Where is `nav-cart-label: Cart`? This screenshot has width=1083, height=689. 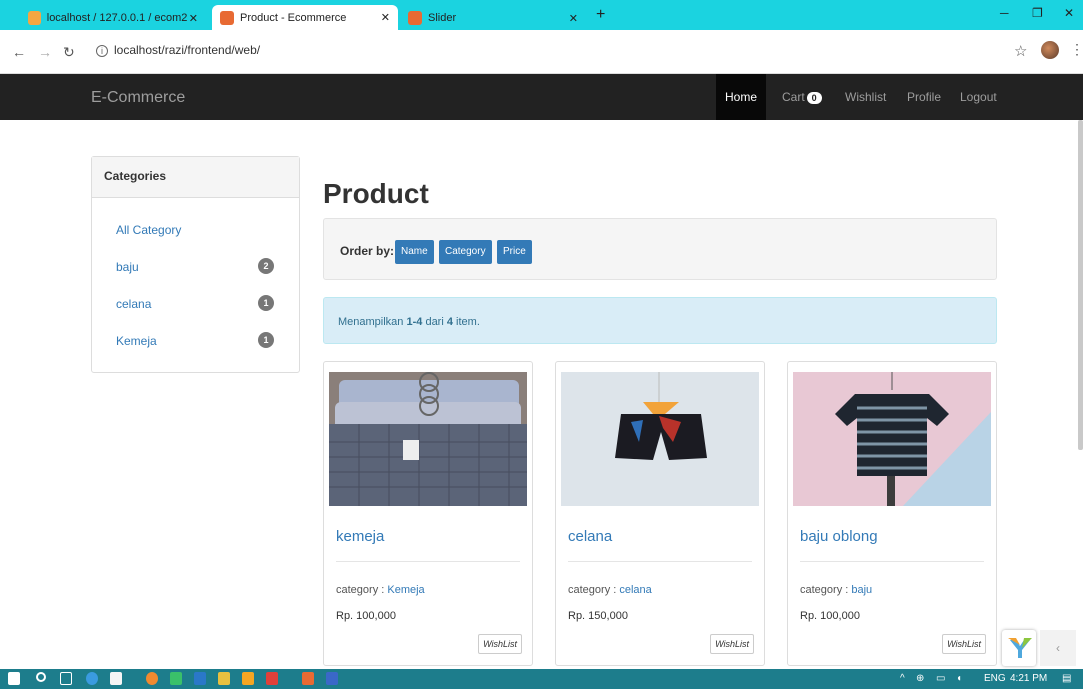
nav-cart-label: Cart is located at coordinates (793, 97).